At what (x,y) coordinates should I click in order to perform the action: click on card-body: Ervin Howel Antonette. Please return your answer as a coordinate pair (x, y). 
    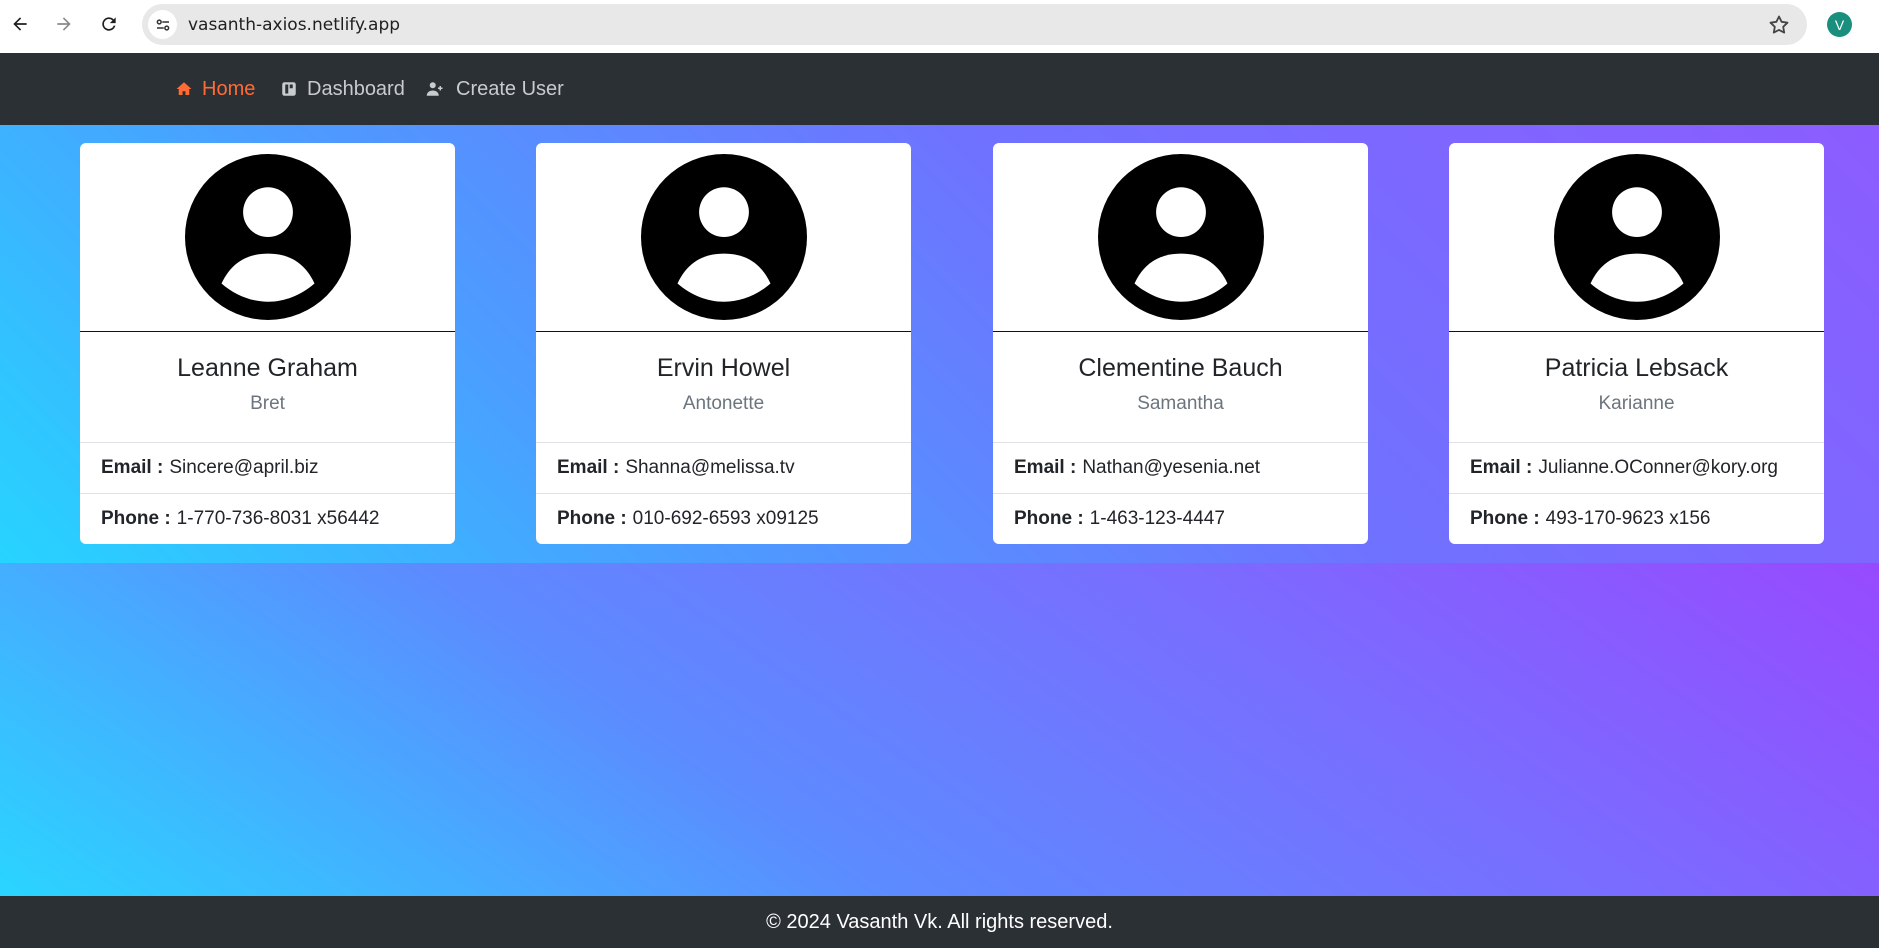
    Looking at the image, I should click on (723, 387).